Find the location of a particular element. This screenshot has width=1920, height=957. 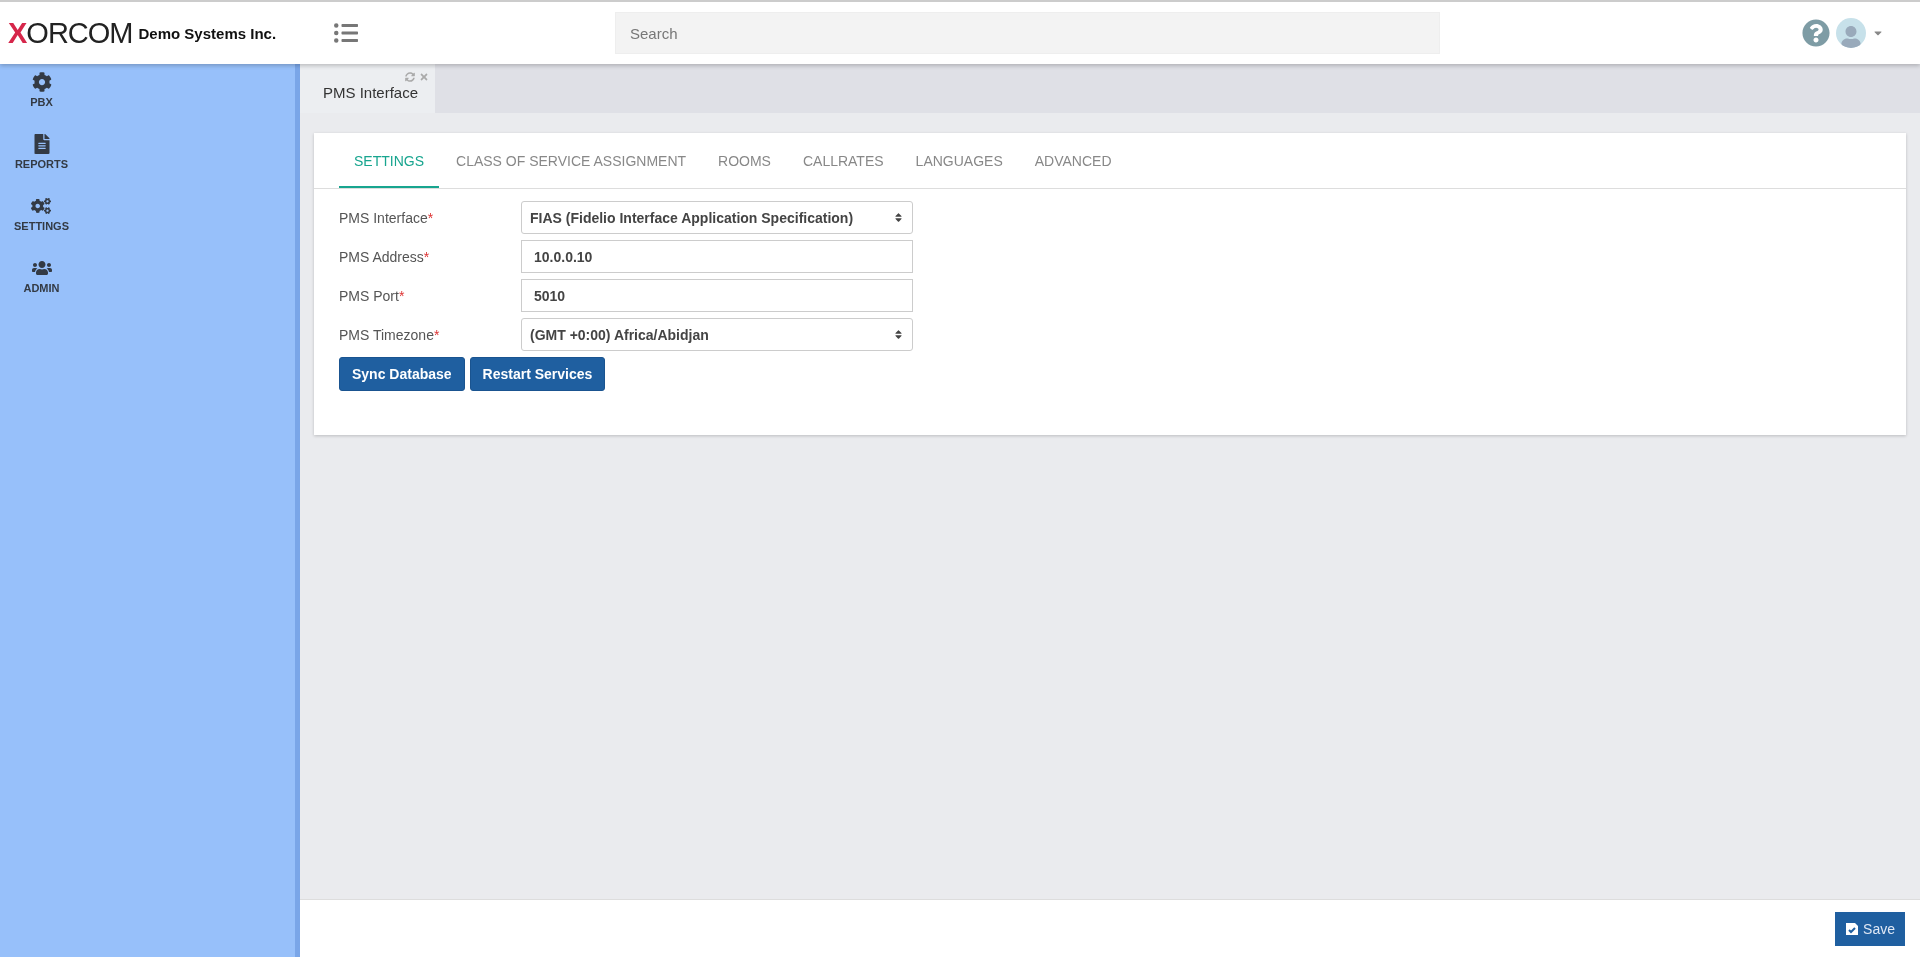

select-field: (GMT +0:00) Africa/Abidjan is located at coordinates (717, 334).